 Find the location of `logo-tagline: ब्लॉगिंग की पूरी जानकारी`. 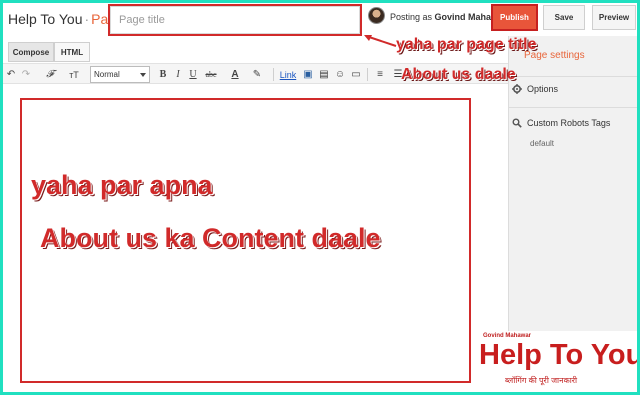

logo-tagline: ब्लॉगिंग की पूरी जानकारी is located at coordinates (541, 380).